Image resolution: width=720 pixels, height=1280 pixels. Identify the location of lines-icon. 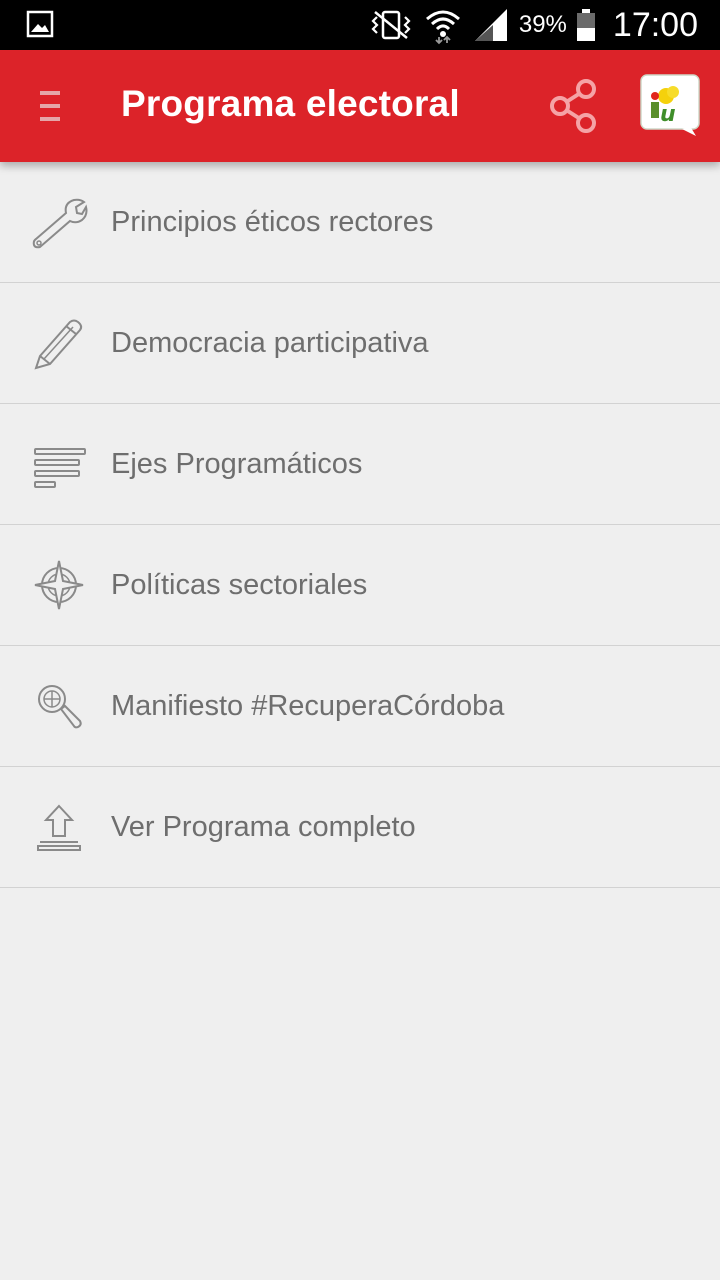
(60, 468).